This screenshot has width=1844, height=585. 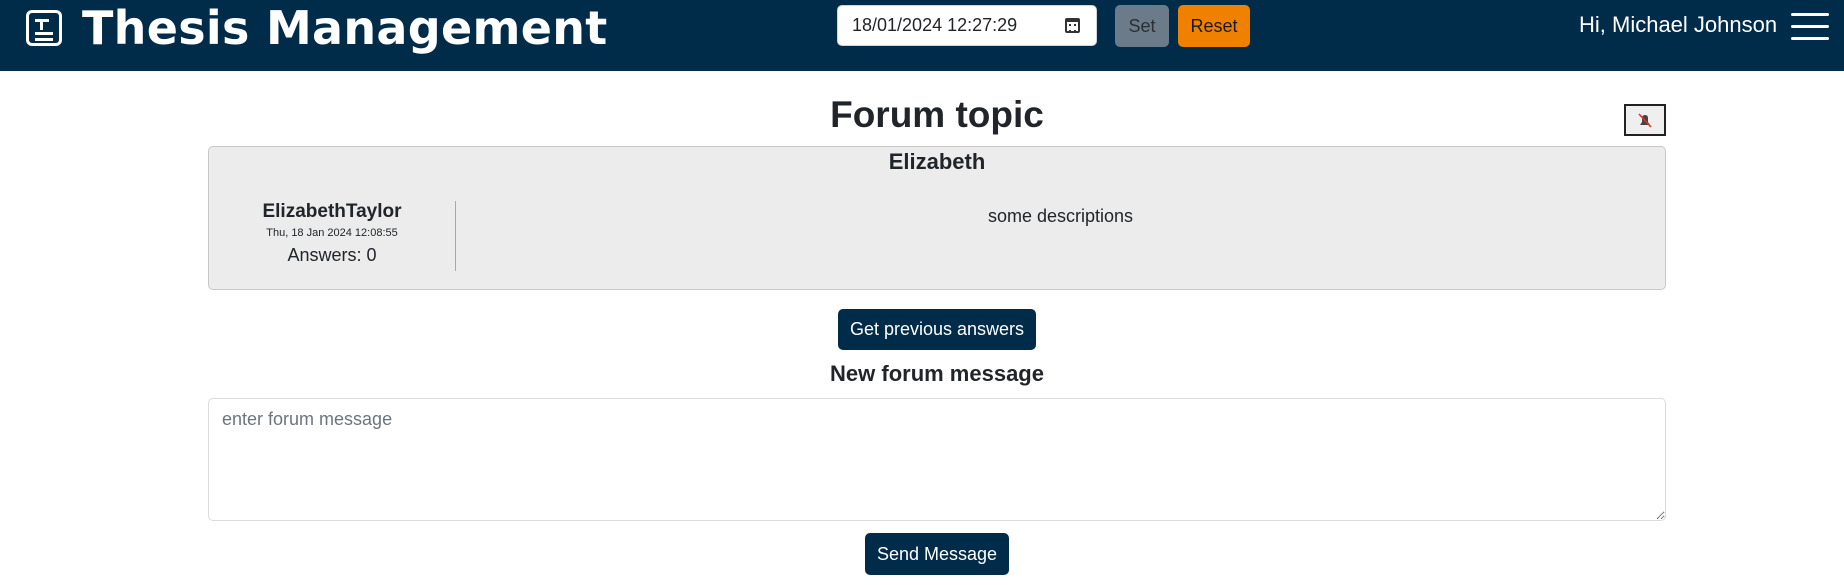 I want to click on app-title: Thesis Management, so click(x=345, y=28).